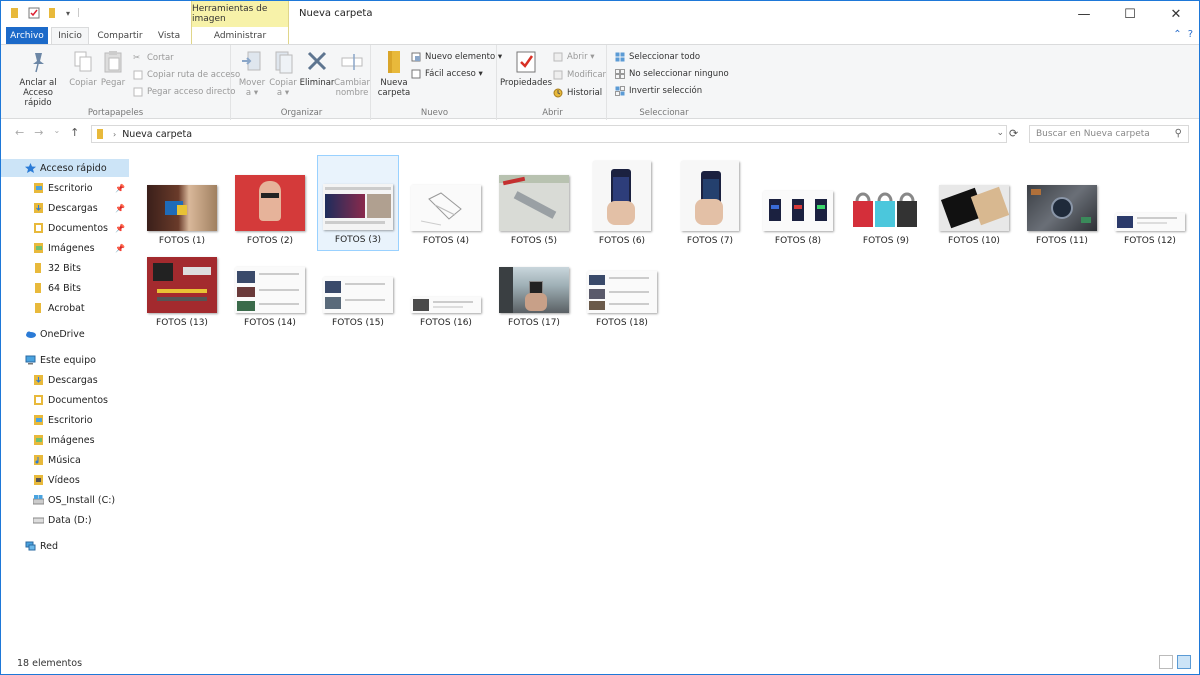 The height and width of the screenshot is (675, 1200). What do you see at coordinates (194, 75) in the screenshot?
I see `copy-path-label: Copiar ruta de acceso` at bounding box center [194, 75].